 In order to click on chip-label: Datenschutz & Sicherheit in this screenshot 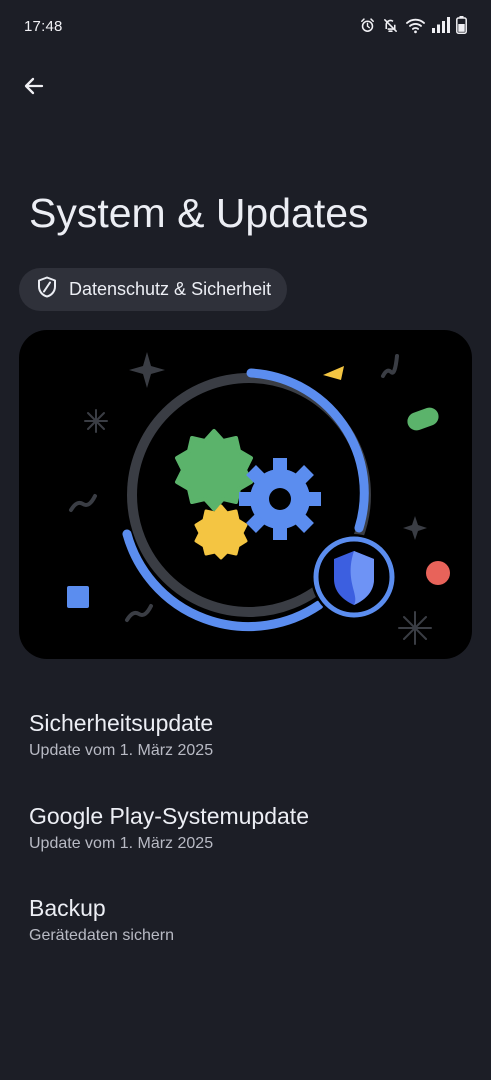, I will do `click(170, 289)`.